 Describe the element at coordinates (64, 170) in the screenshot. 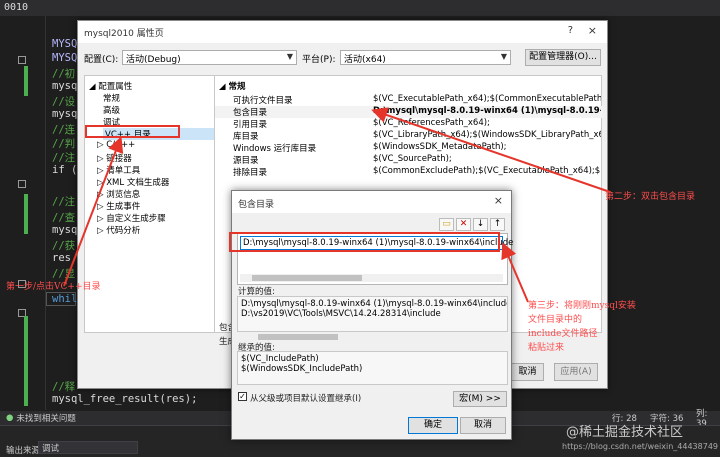

I see `code-line: if (` at that location.